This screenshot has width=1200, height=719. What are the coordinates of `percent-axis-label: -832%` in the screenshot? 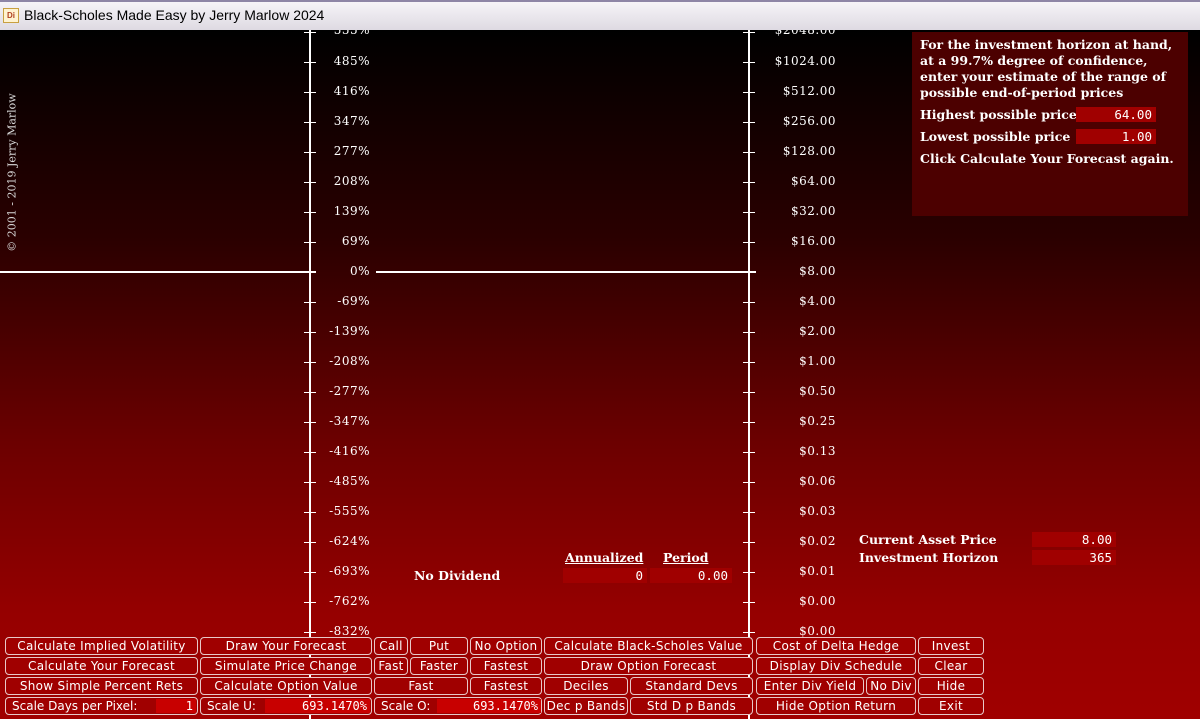 It's located at (349, 631).